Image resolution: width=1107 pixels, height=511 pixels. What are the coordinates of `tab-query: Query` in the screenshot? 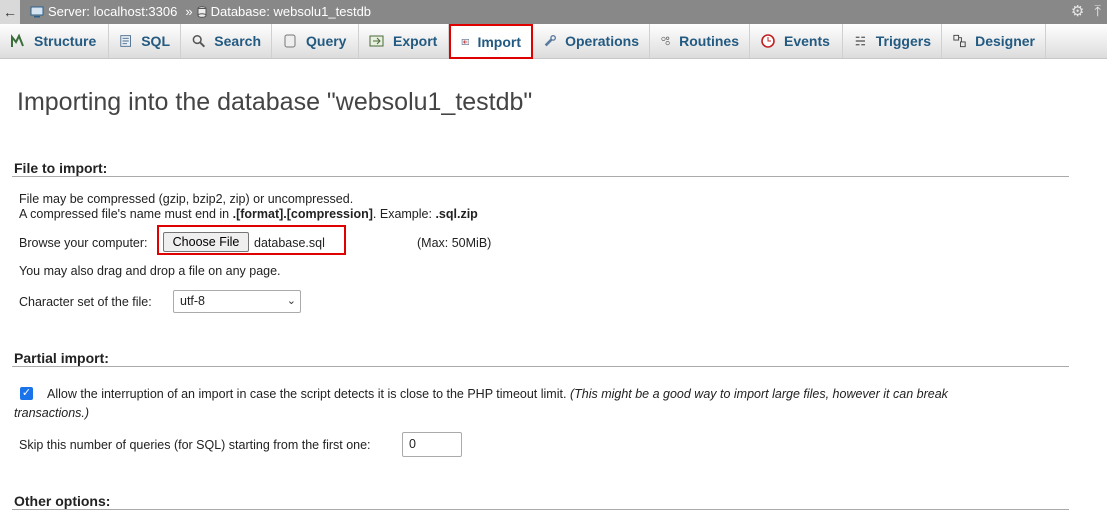 It's located at (315, 41).